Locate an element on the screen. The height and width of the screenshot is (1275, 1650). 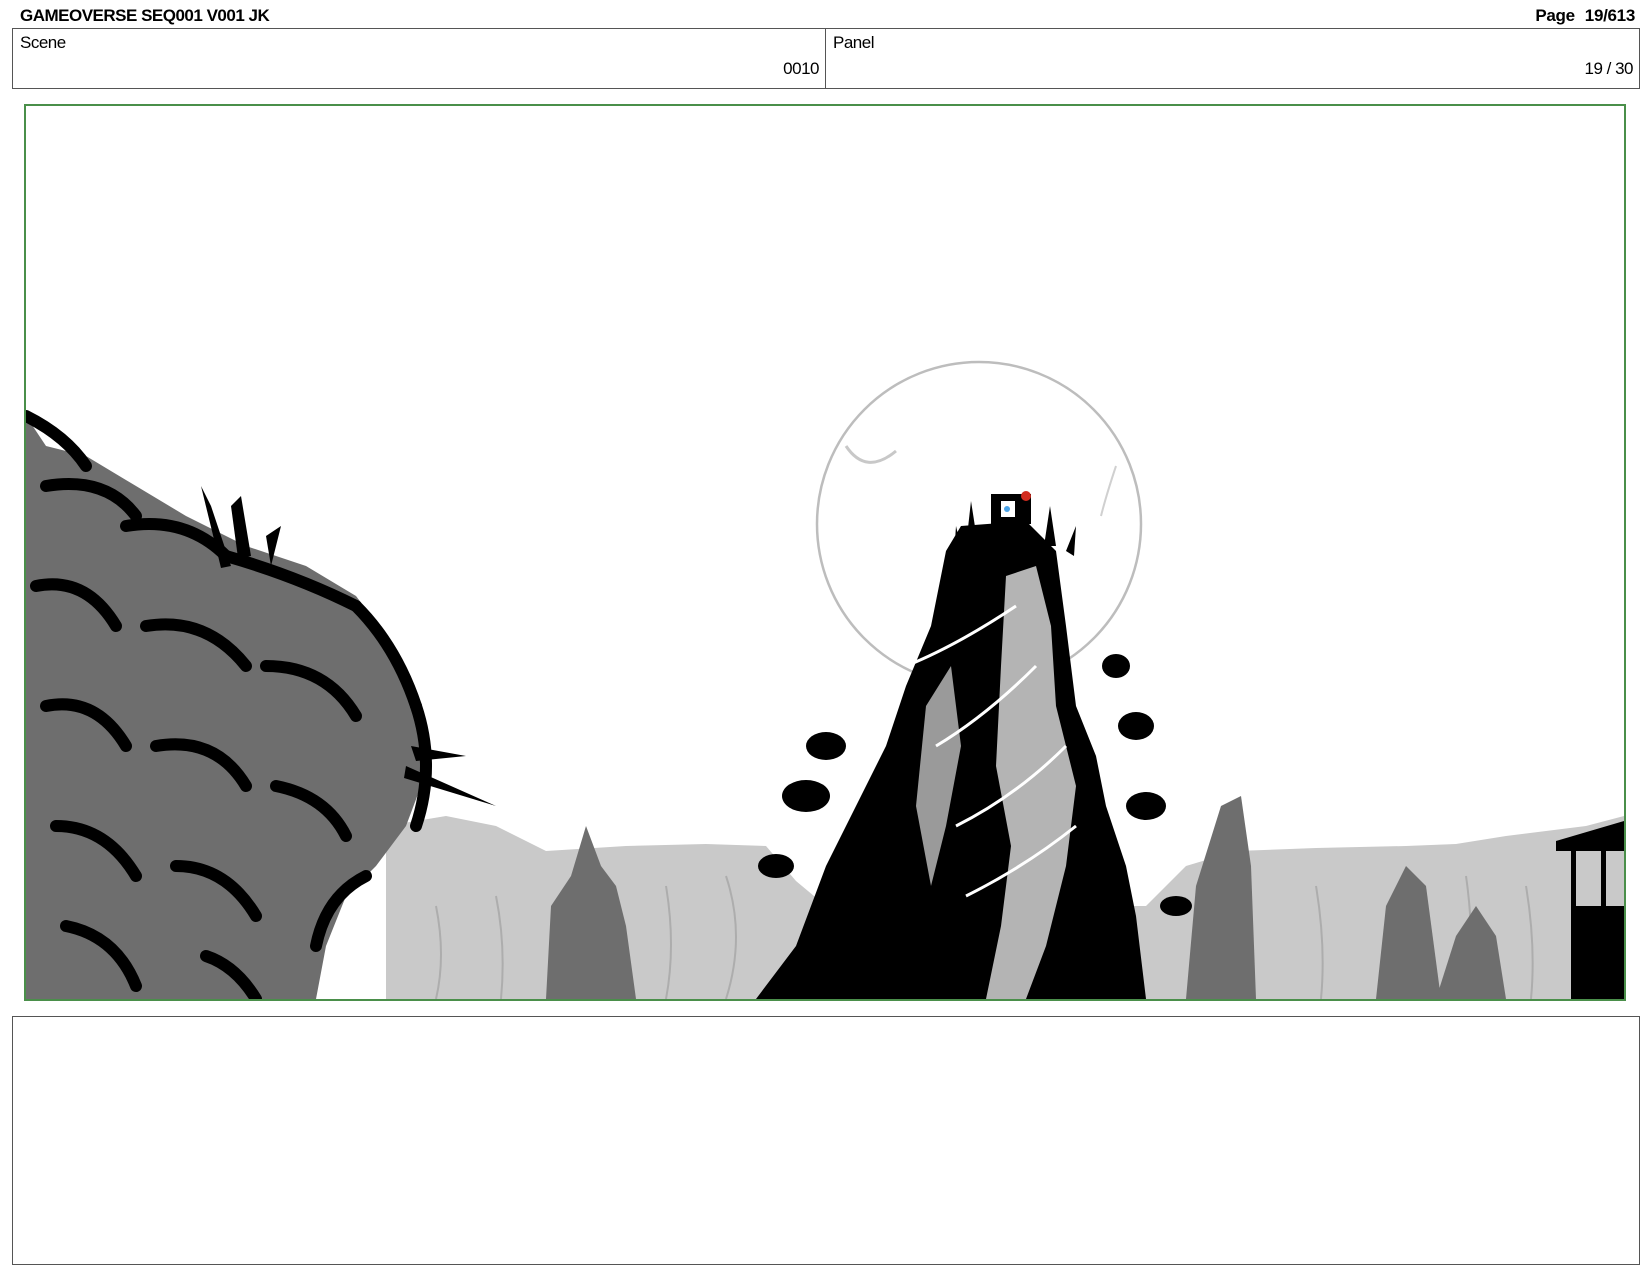
moon-crater is located at coordinates (870, 454).